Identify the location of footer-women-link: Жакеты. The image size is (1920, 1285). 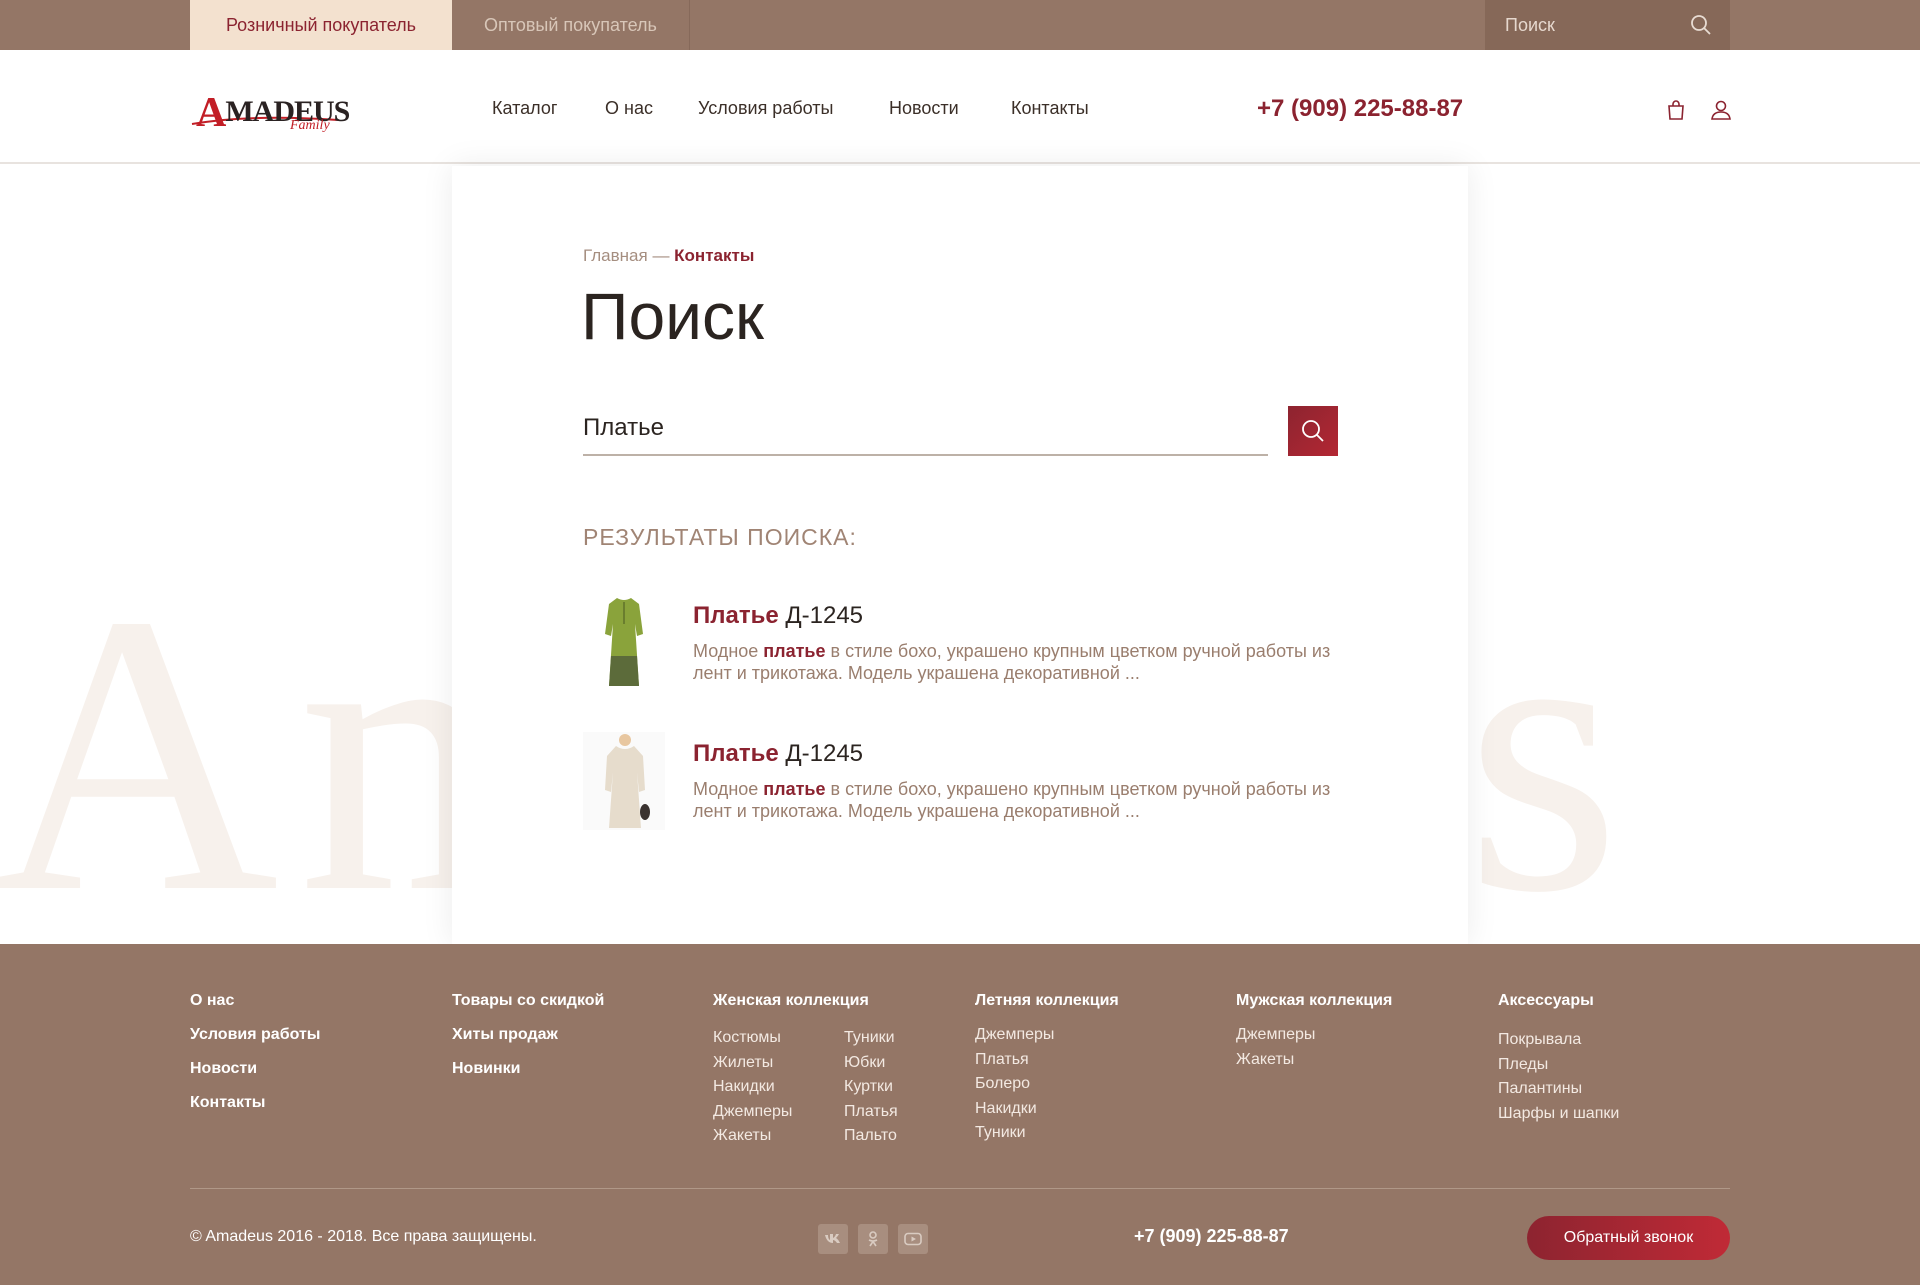
(778, 1136).